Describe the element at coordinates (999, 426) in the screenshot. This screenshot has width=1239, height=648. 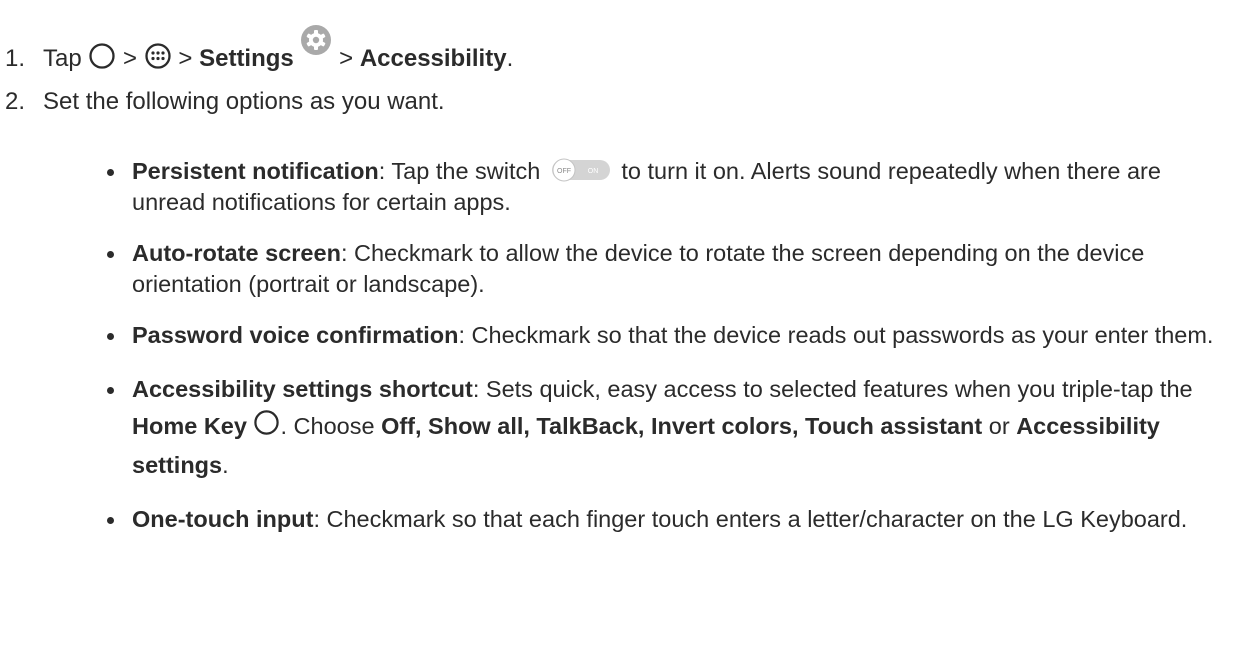
I see `or-text: or` at that location.